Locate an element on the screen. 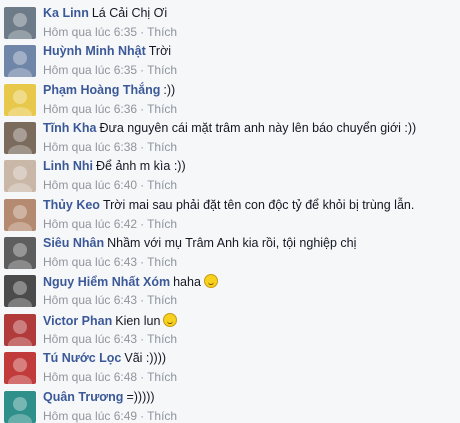 The image size is (460, 423). comment-author-link: Thủy Keo is located at coordinates (71, 205).